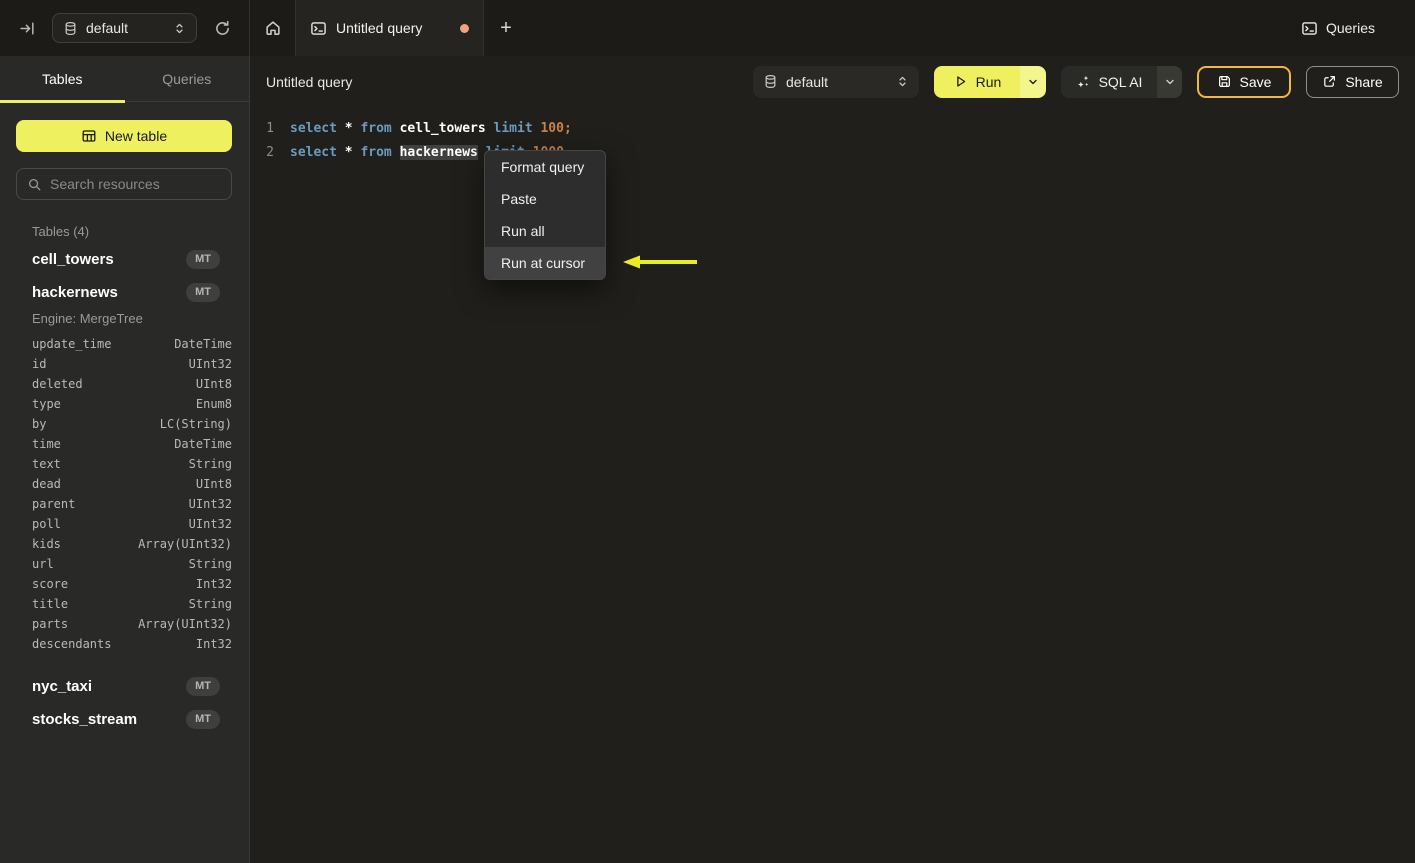 This screenshot has width=1415, height=863. Describe the element at coordinates (50, 584) in the screenshot. I see `column-name: score` at that location.